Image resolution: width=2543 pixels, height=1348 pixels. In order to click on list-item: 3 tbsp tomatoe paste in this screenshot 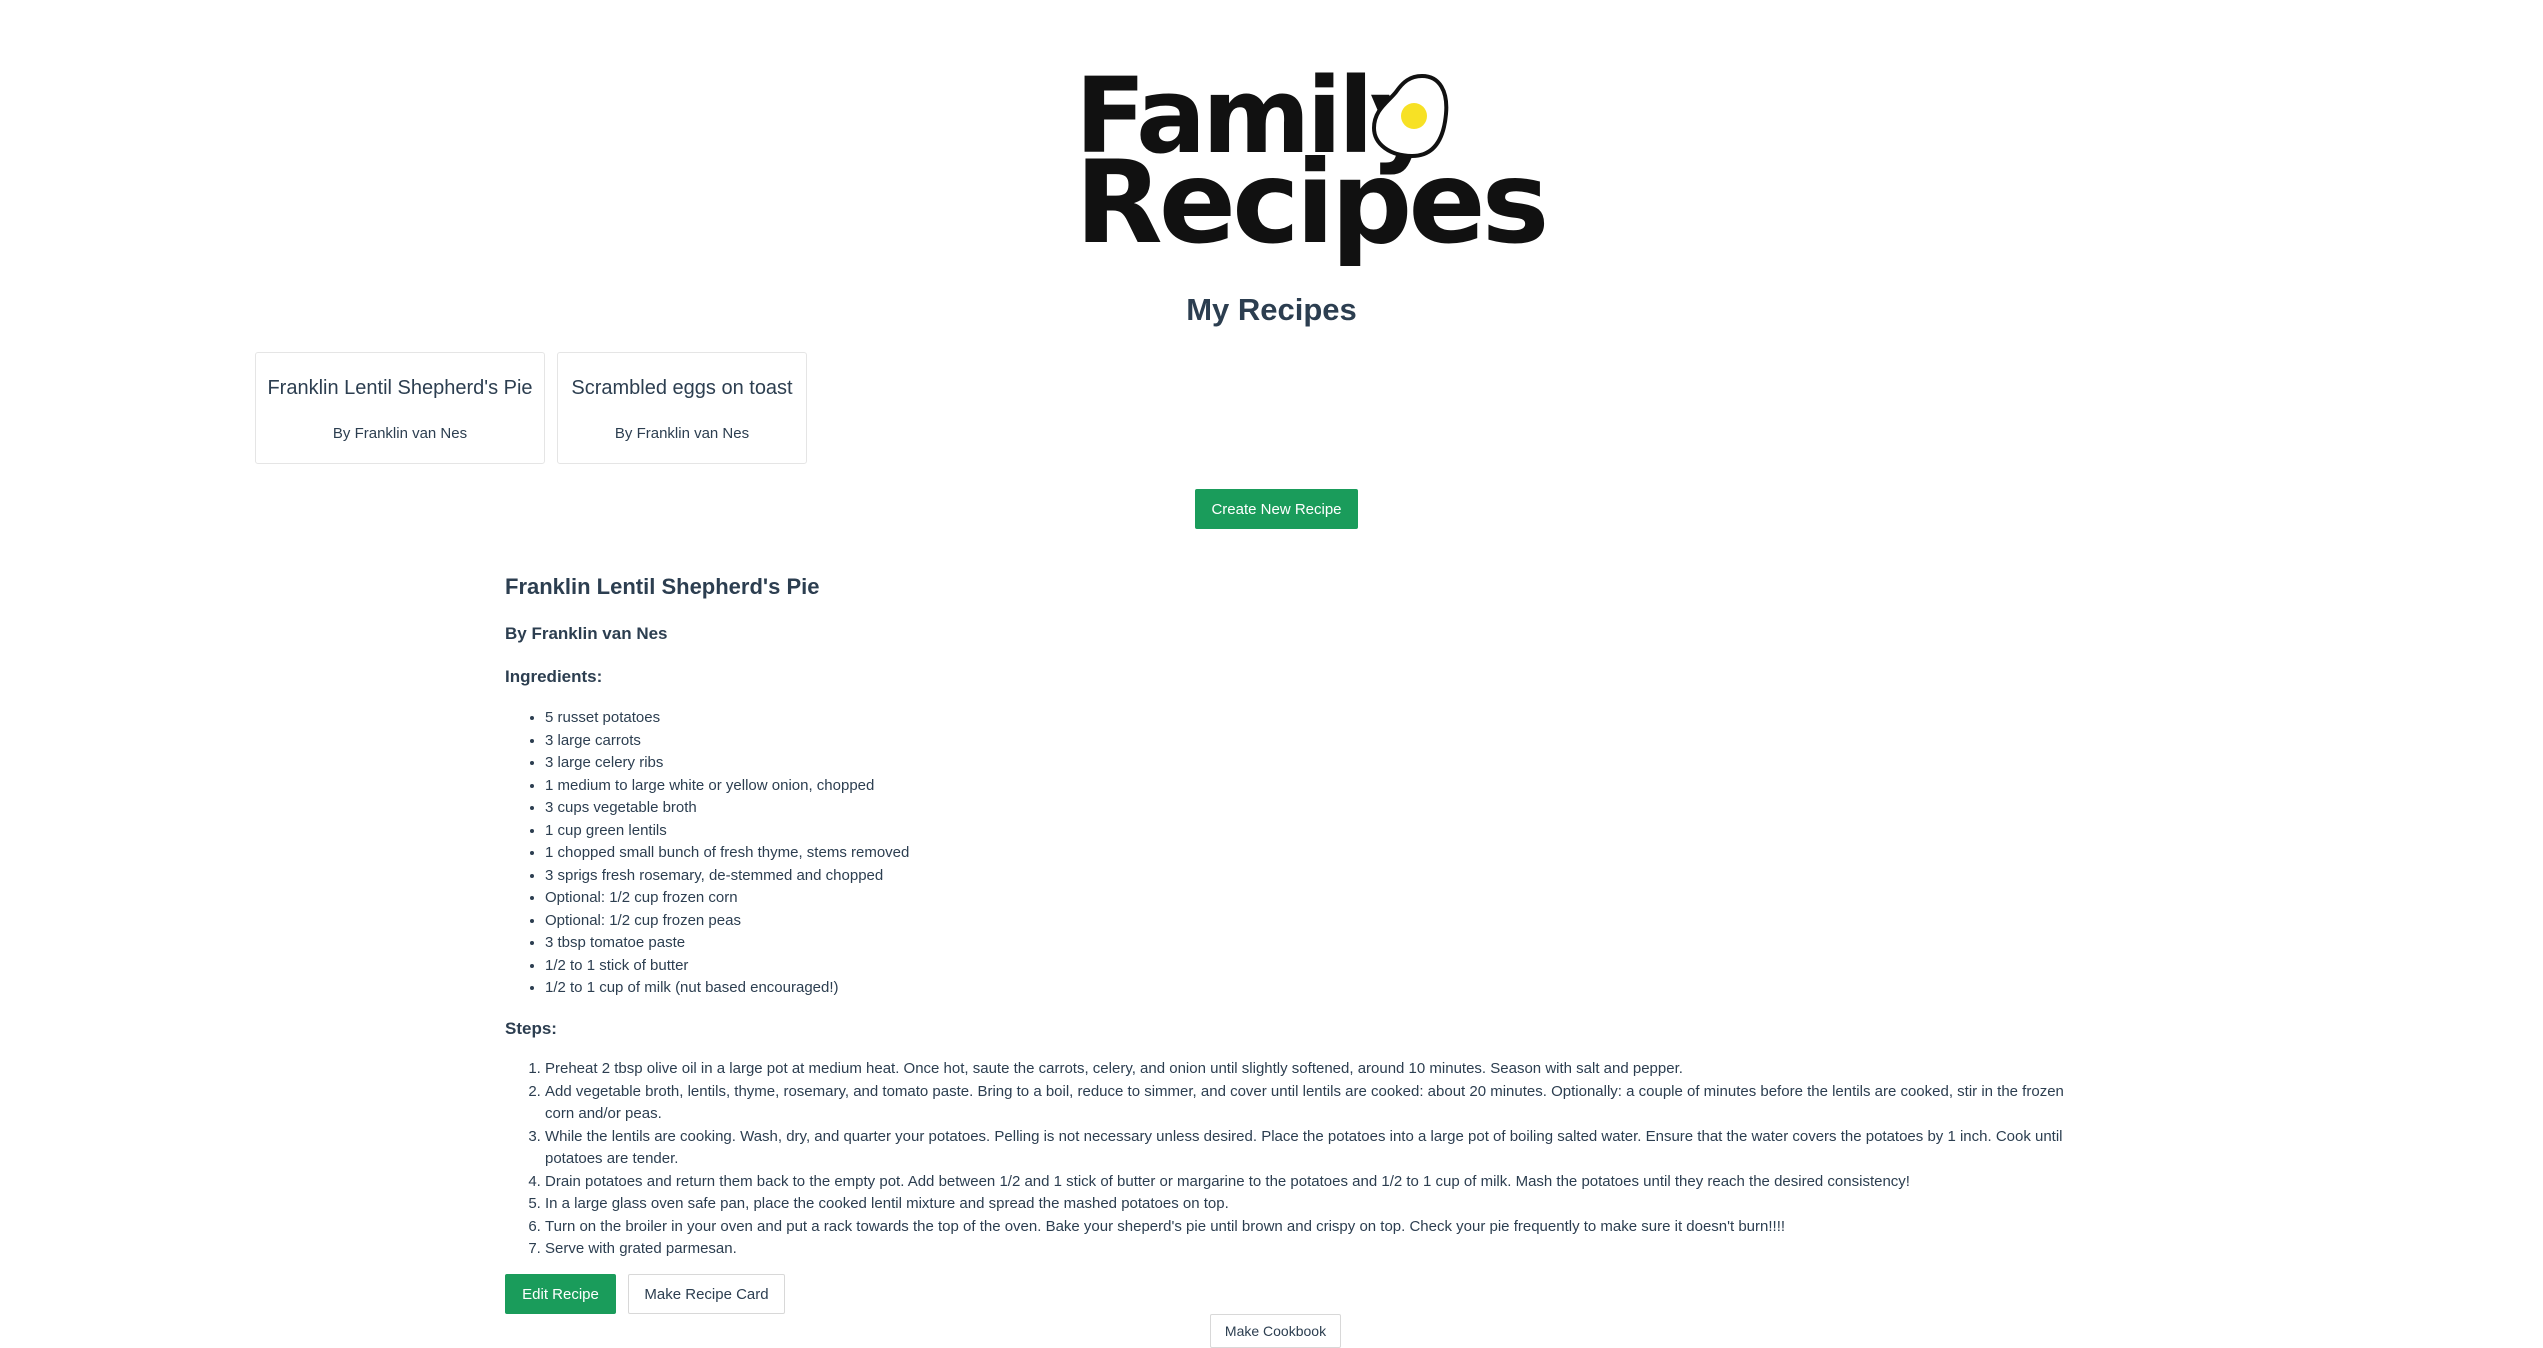, I will do `click(727, 943)`.